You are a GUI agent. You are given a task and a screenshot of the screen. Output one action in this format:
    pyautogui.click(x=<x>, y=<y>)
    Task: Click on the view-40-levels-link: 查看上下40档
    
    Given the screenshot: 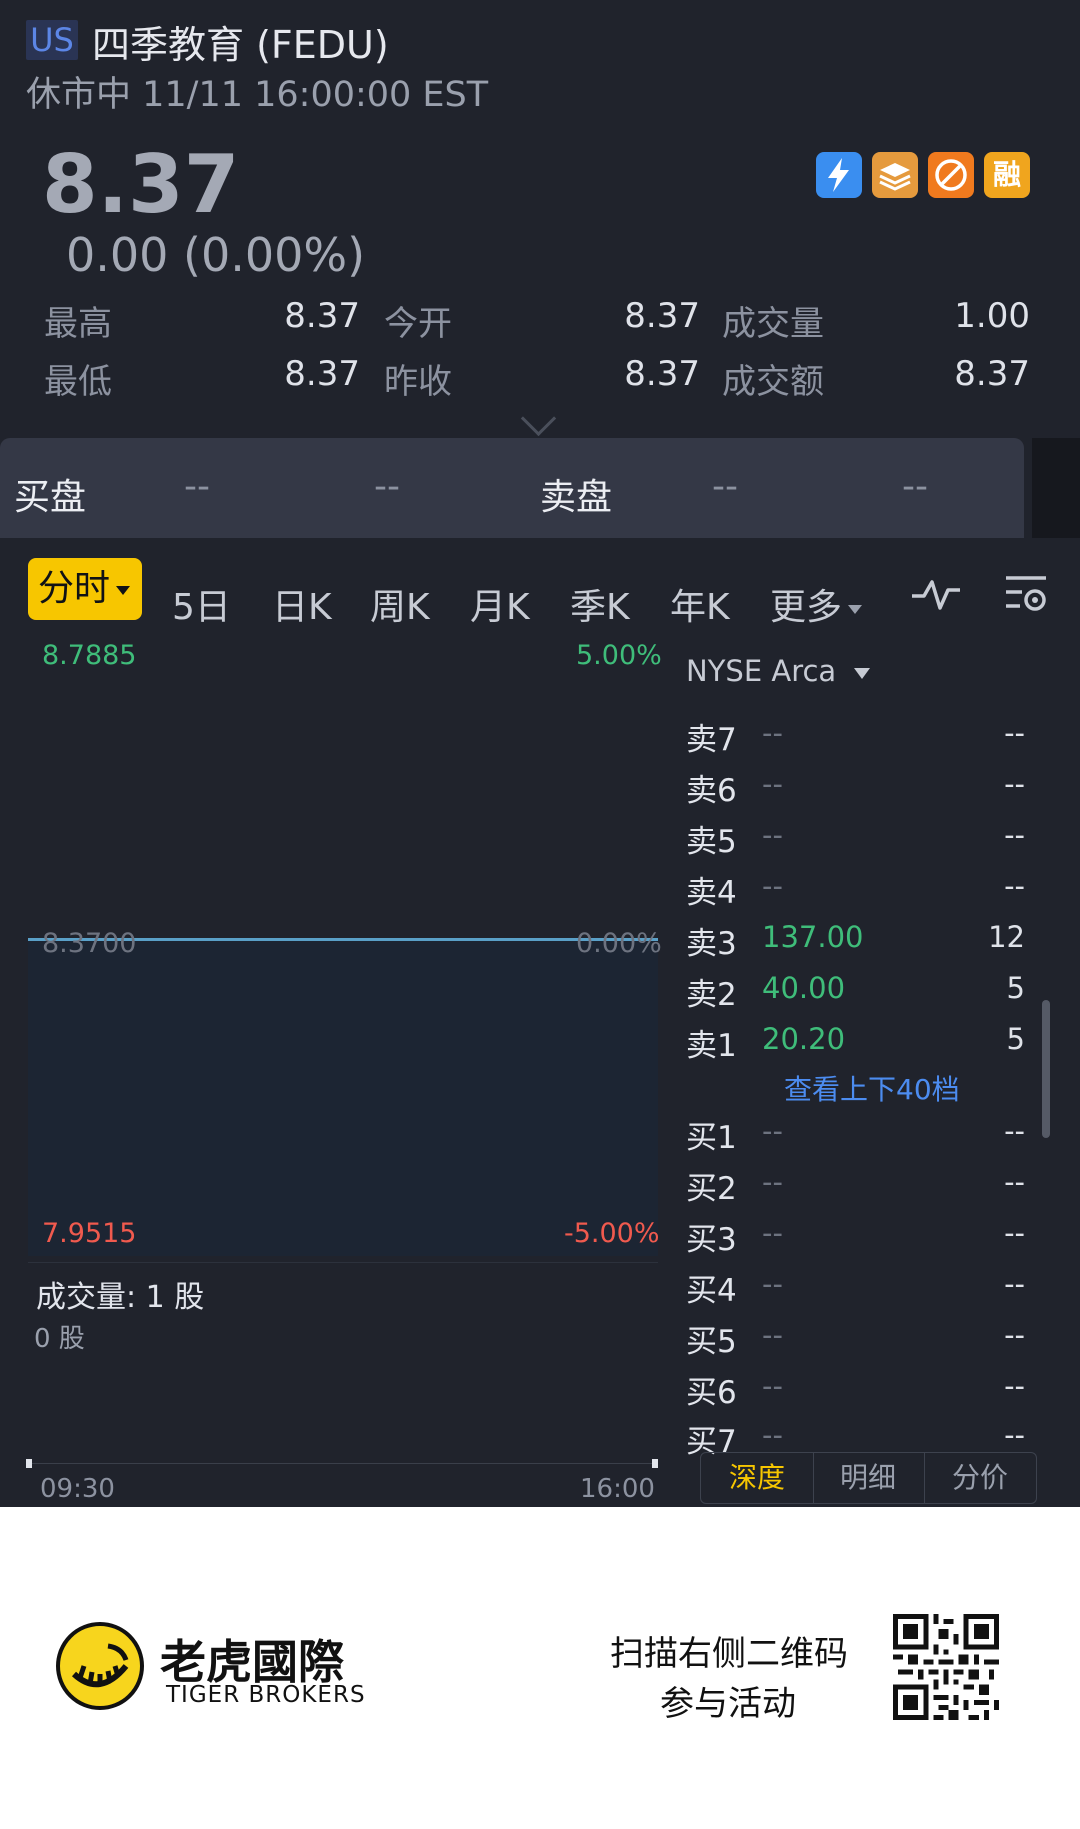 What is the action you would take?
    pyautogui.click(x=872, y=1088)
    